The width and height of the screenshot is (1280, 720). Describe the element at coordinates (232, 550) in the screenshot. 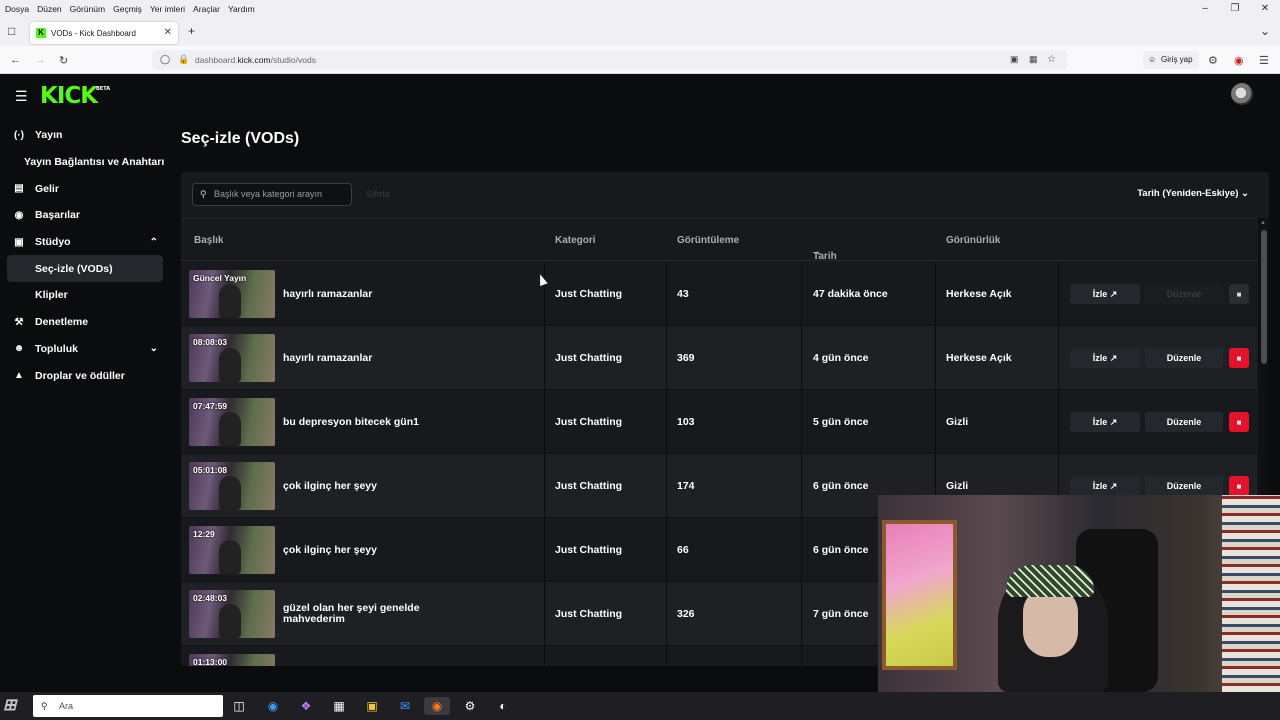

I see `vod-thumbnail: 12:29` at that location.